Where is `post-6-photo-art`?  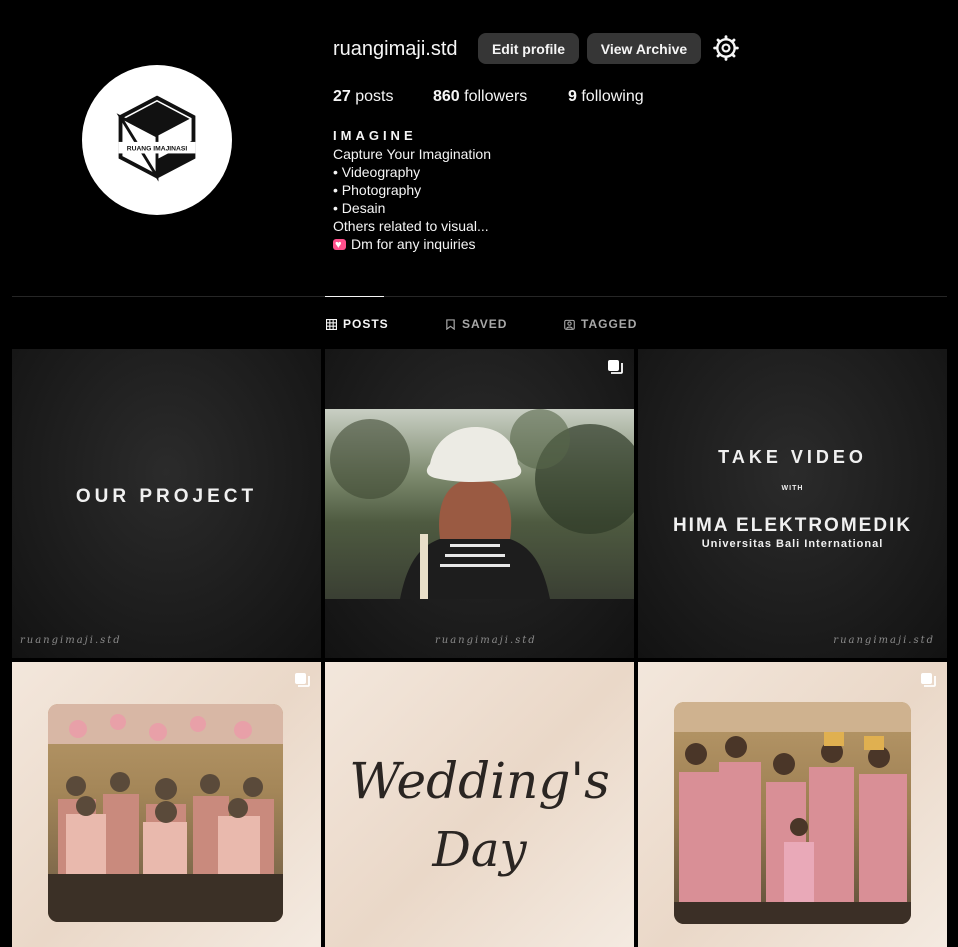 post-6-photo-art is located at coordinates (792, 813).